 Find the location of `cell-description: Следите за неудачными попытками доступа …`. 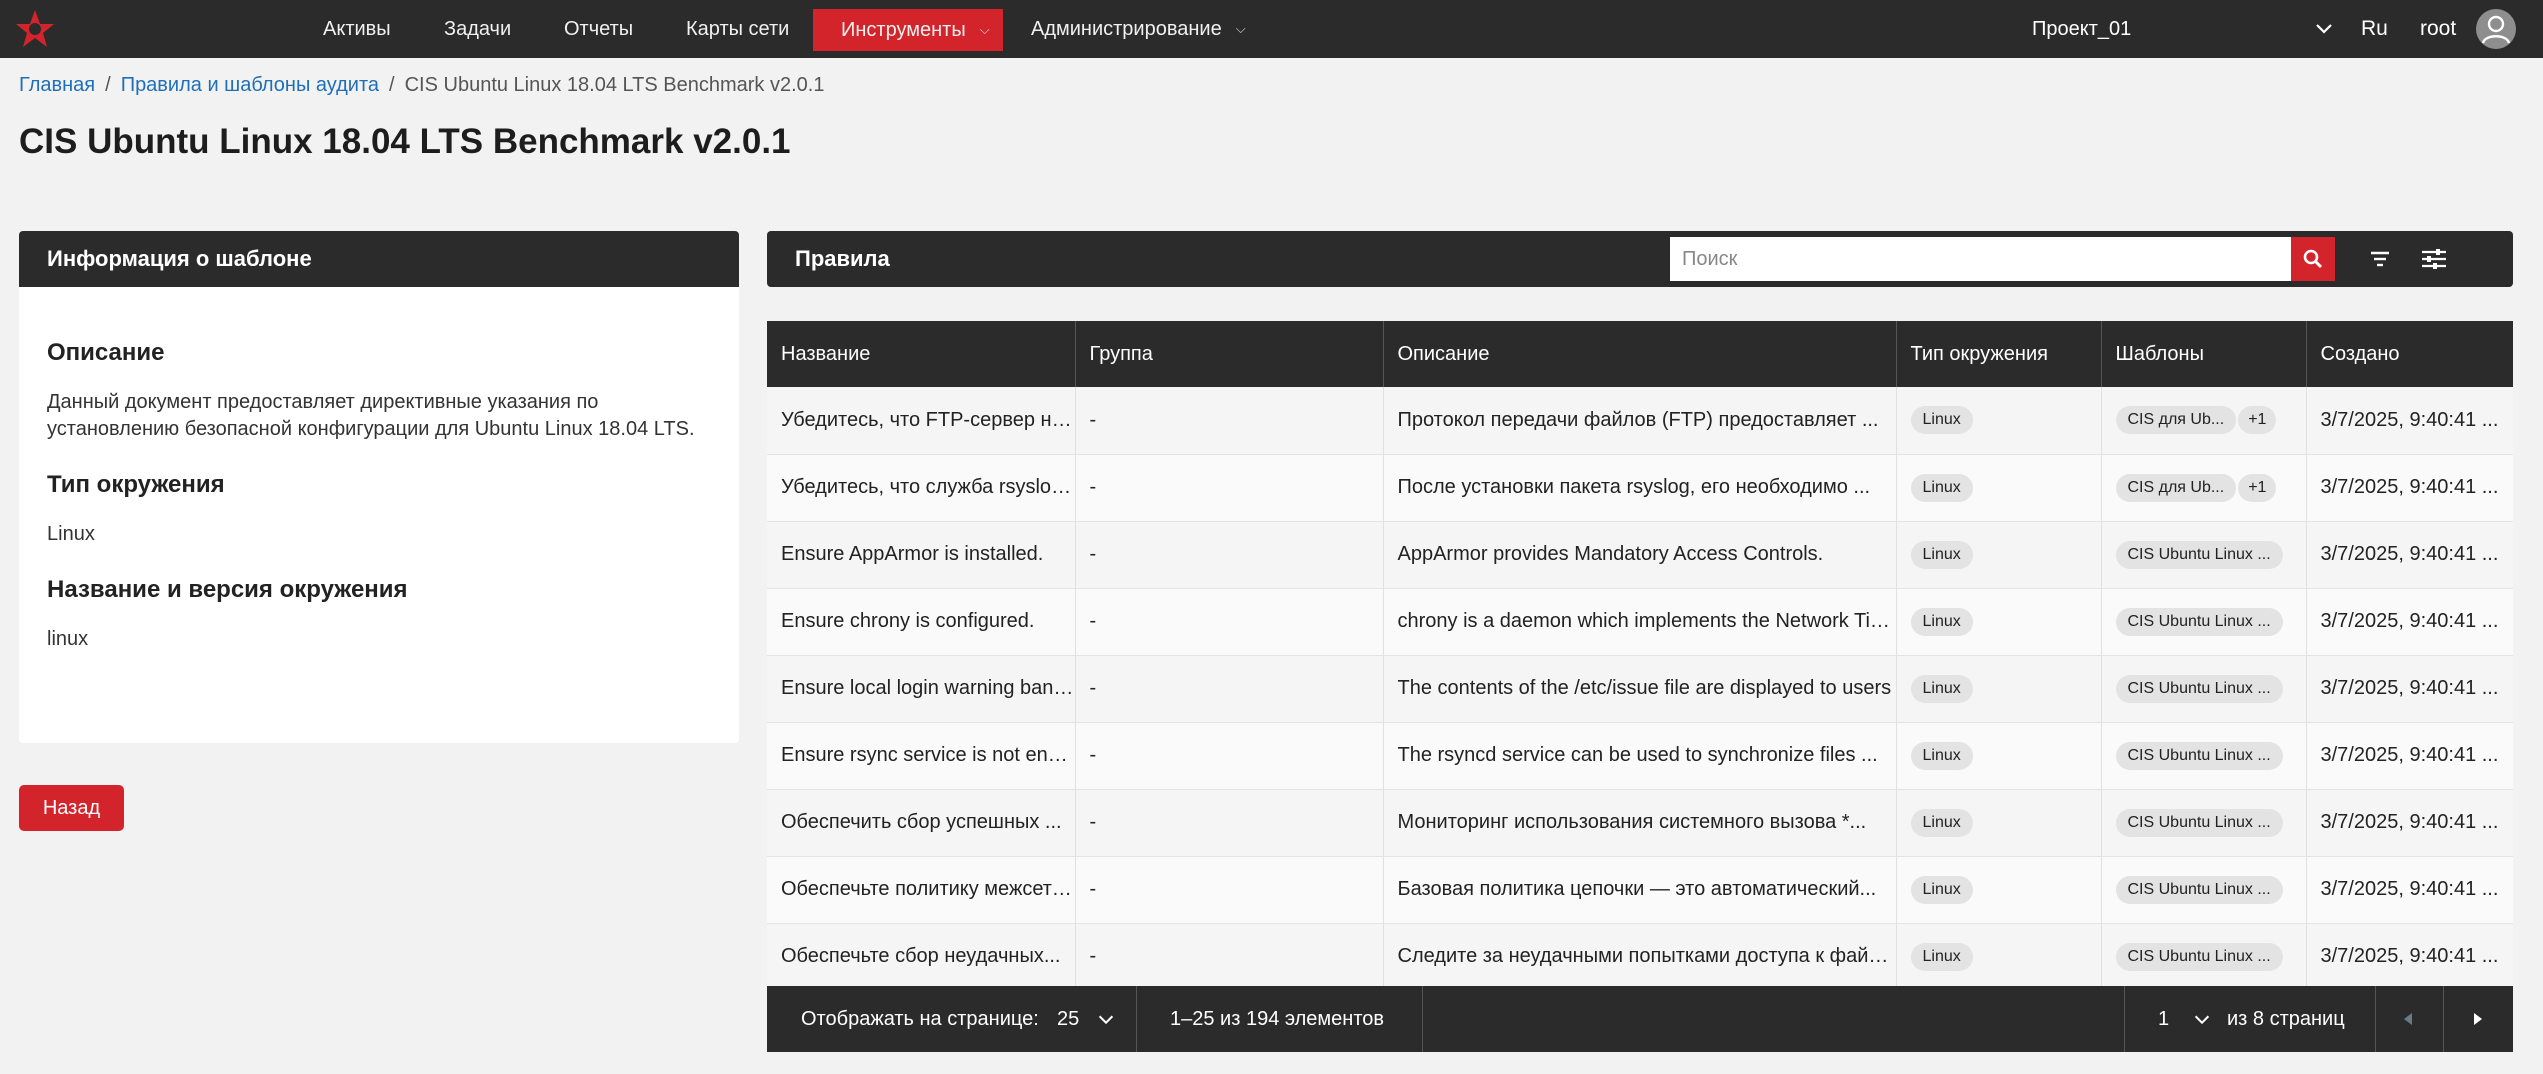

cell-description: Следите за неудачными попытками доступа … is located at coordinates (1640, 954).